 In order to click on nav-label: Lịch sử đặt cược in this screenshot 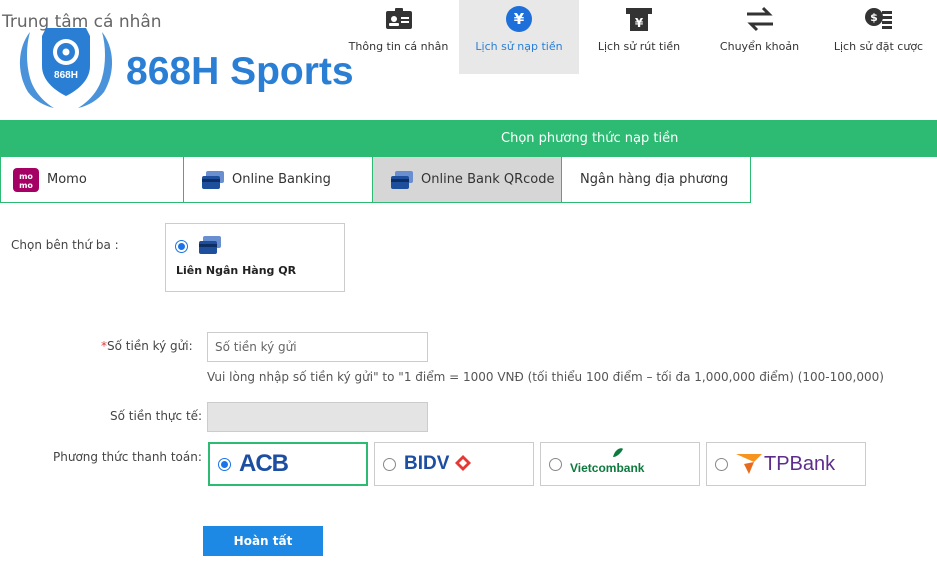, I will do `click(878, 46)`.